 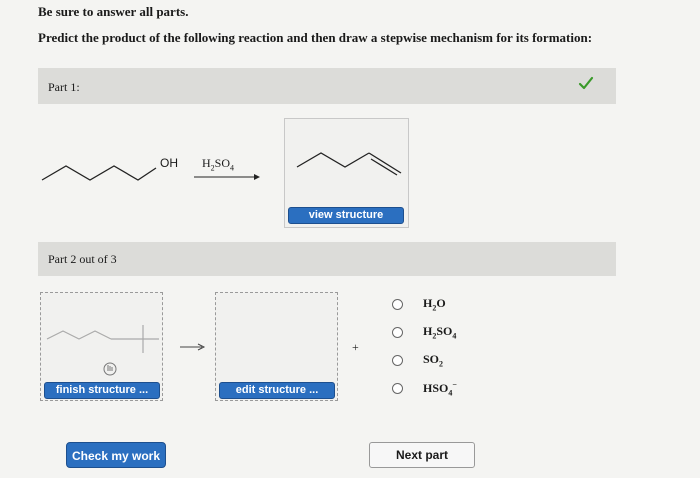 I want to click on reagent-h: H, so click(x=206, y=163).